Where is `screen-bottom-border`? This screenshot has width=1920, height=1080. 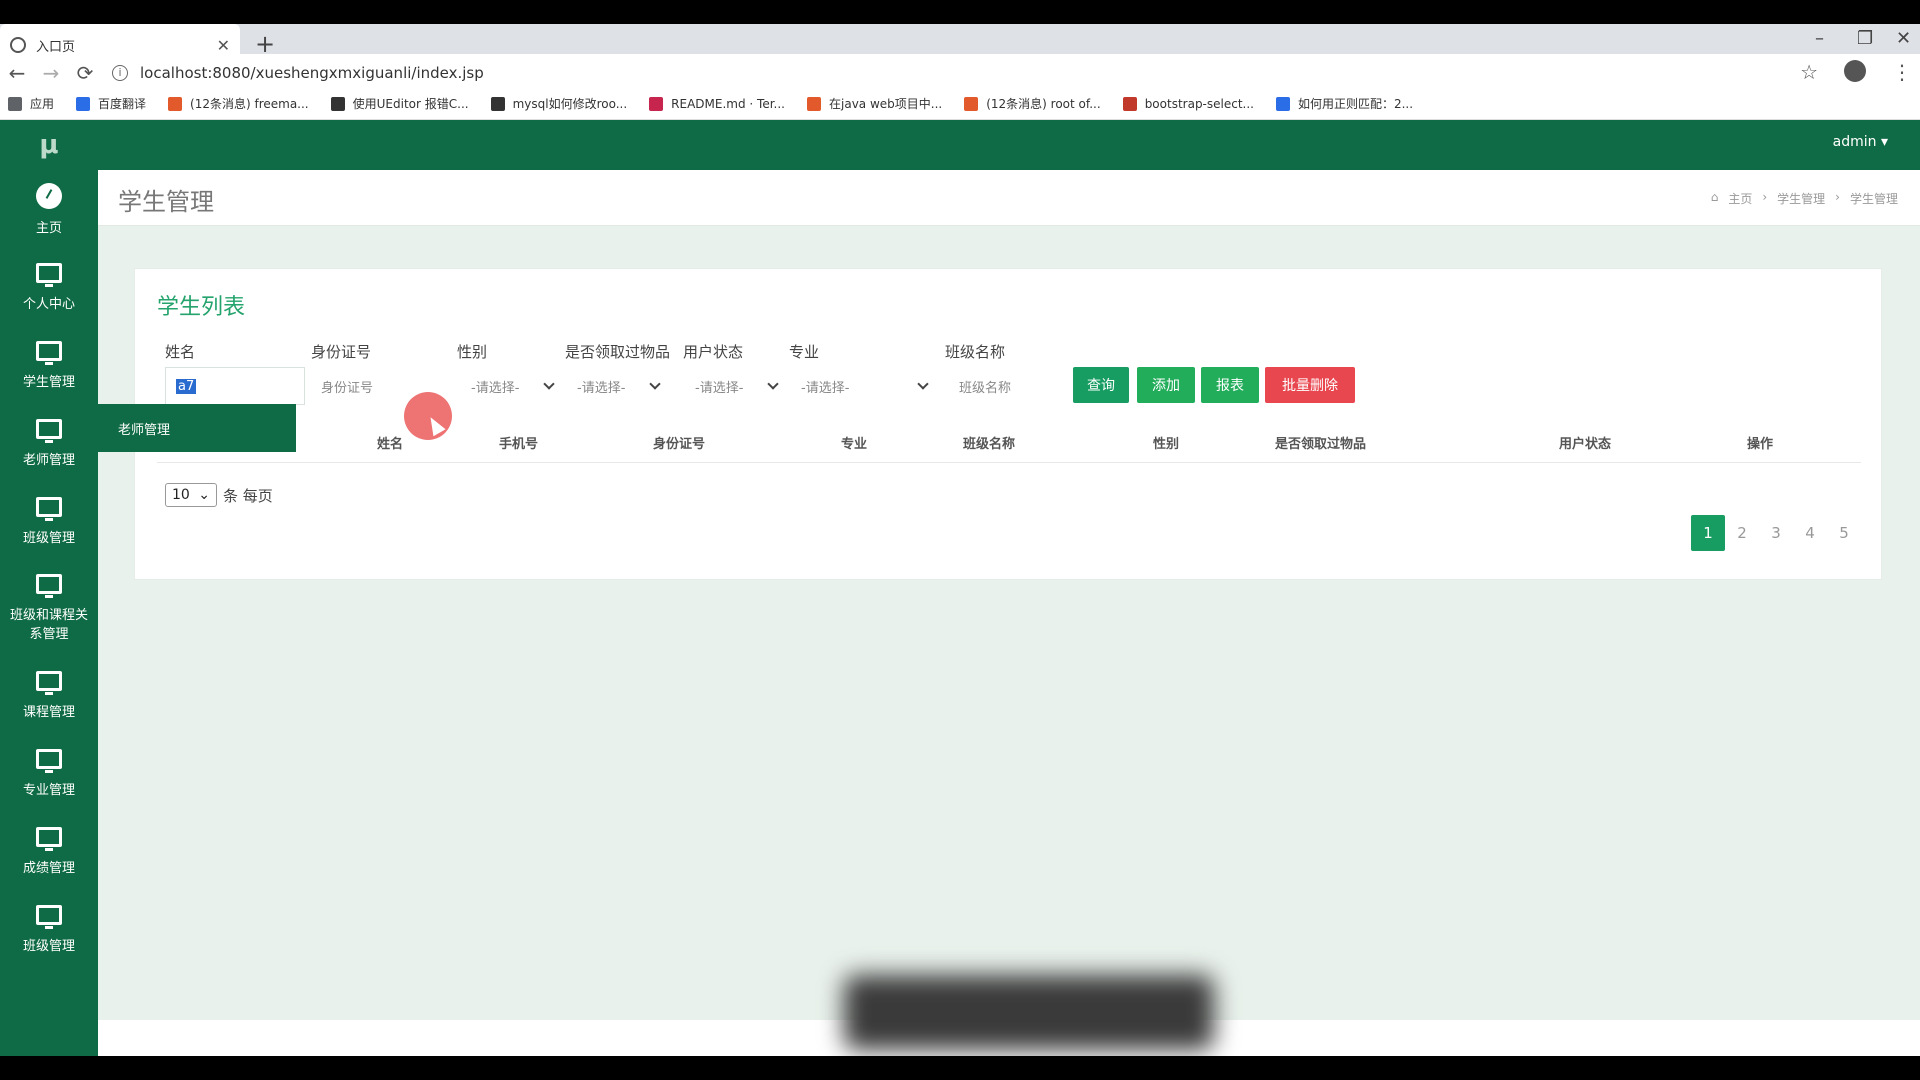
screen-bottom-border is located at coordinates (960, 1068).